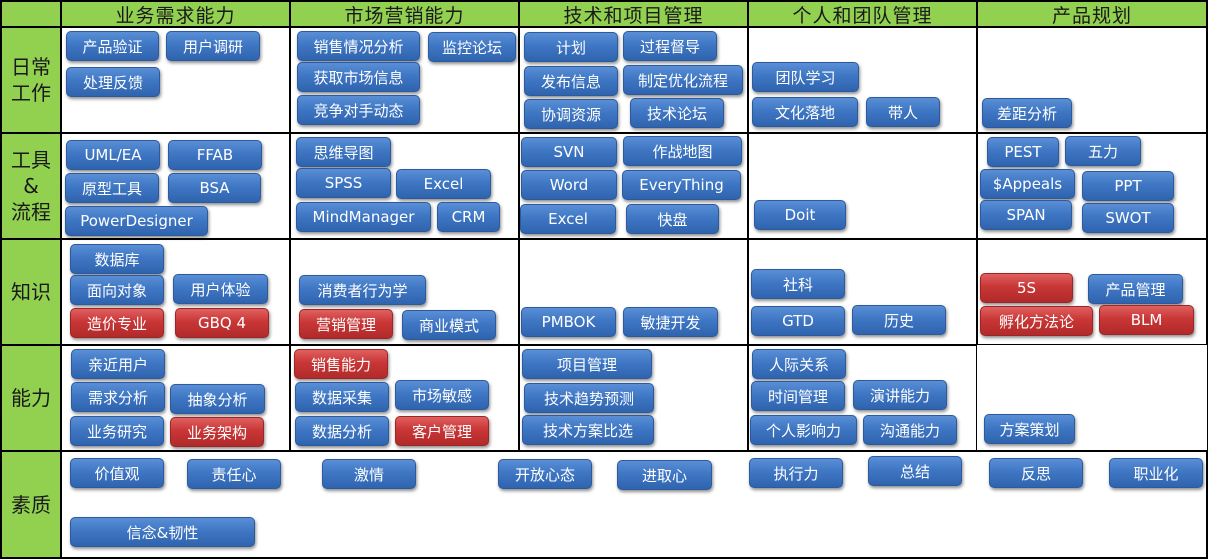 This screenshot has height=559, width=1208. What do you see at coordinates (175, 14) in the screenshot?
I see `column-header-business: 业务需求能力` at bounding box center [175, 14].